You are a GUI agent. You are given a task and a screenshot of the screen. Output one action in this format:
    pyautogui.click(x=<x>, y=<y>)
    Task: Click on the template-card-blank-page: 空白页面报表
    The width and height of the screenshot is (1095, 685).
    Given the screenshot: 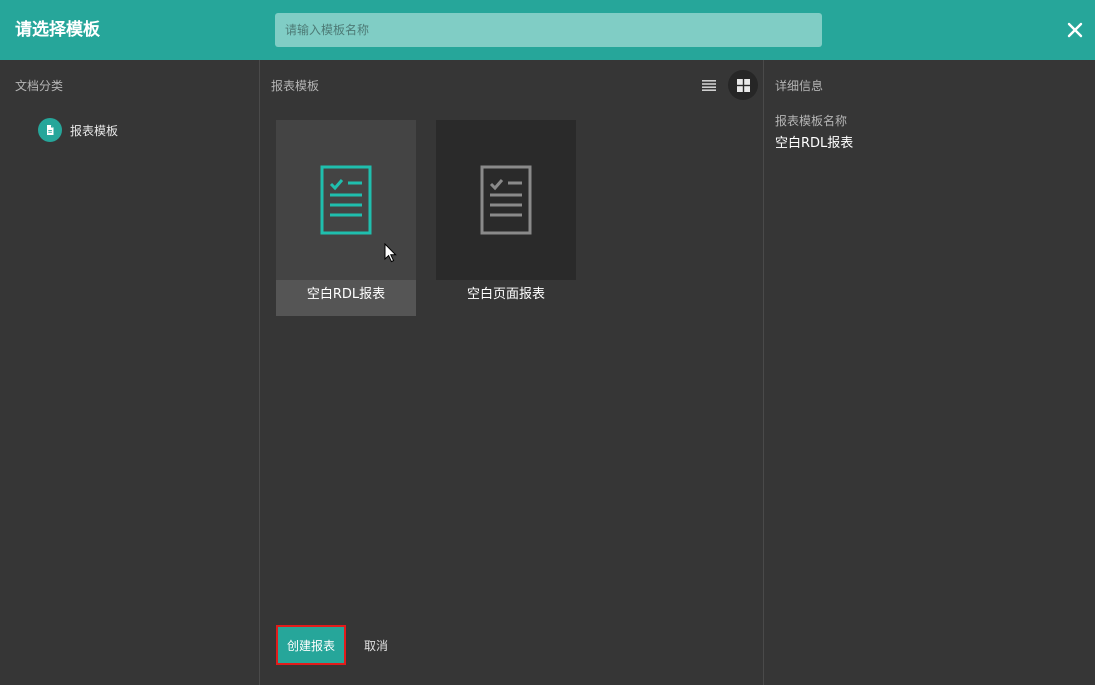 What is the action you would take?
    pyautogui.click(x=506, y=211)
    